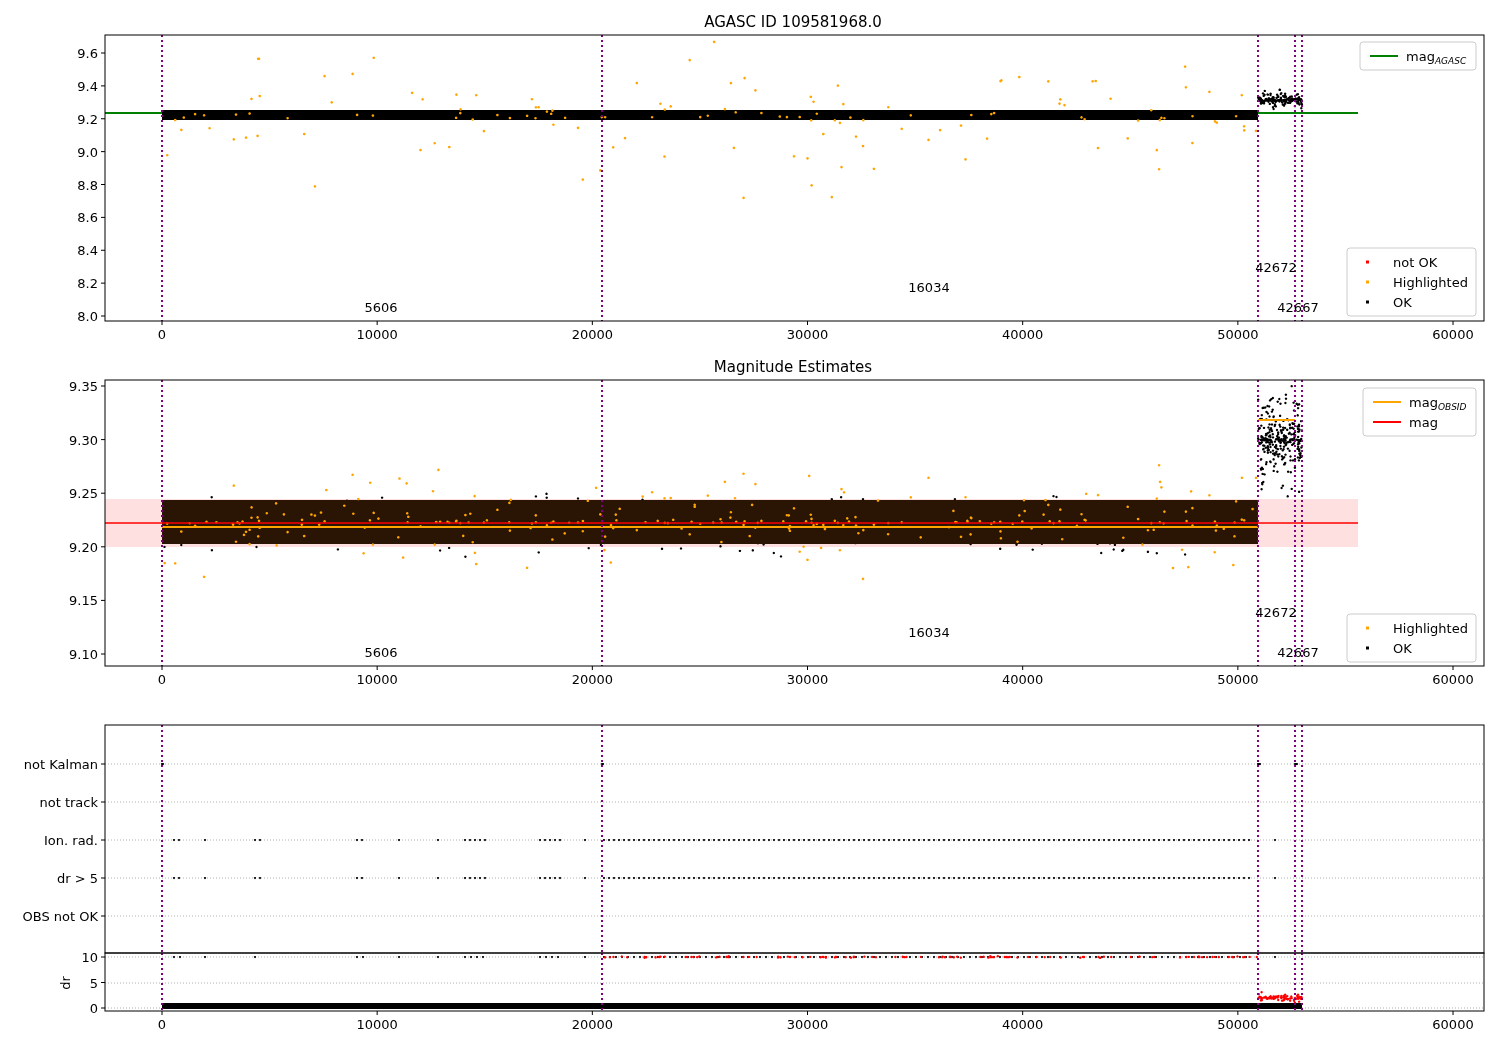 Image resolution: width=1500 pixels, height=1050 pixels. Describe the element at coordinates (793, 367) in the screenshot. I see `plot-title: Magnitude Estimates` at that location.